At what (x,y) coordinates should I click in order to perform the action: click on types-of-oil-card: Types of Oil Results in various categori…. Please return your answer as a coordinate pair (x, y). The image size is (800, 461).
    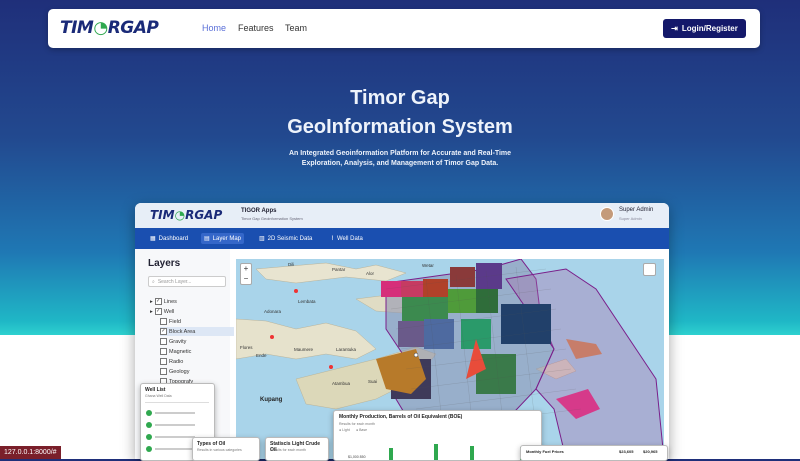
    Looking at the image, I should click on (226, 449).